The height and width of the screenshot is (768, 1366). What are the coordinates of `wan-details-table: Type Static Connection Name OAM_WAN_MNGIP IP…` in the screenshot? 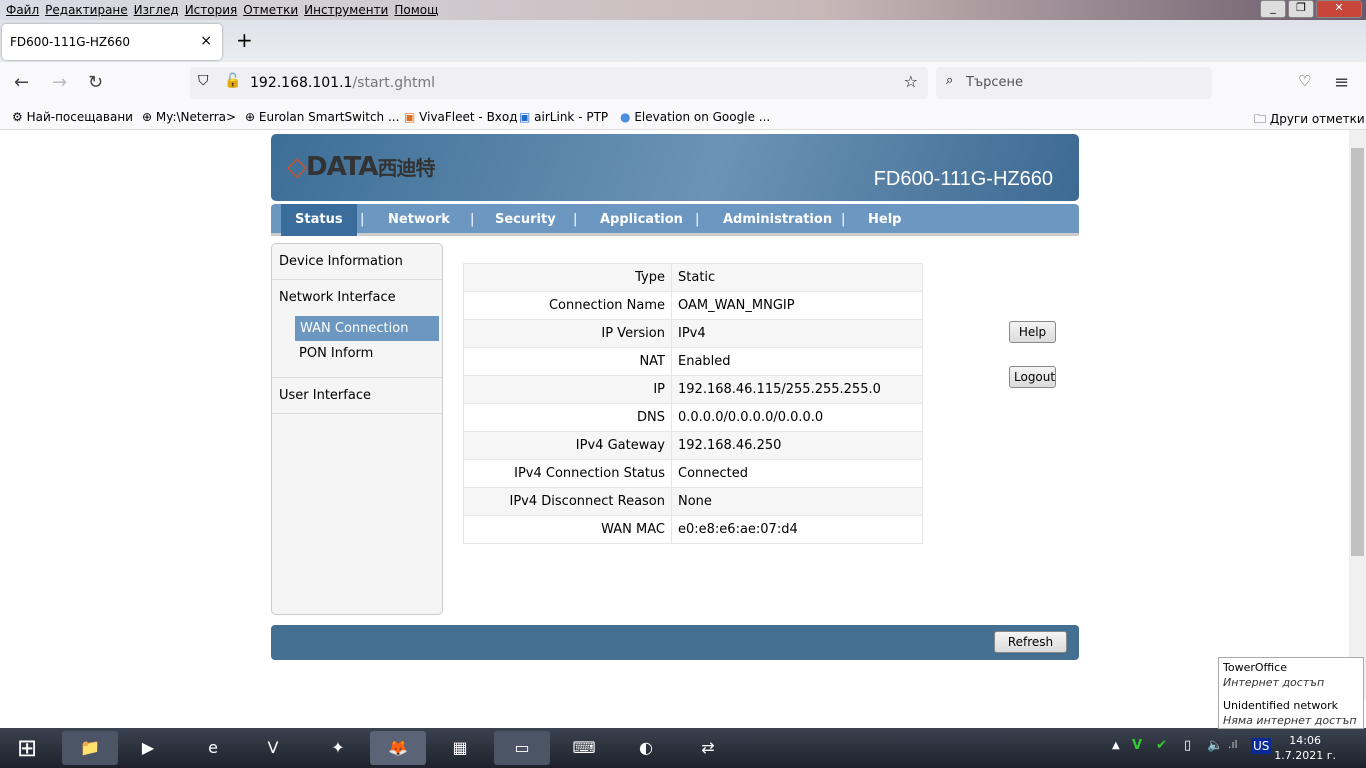 It's located at (693, 403).